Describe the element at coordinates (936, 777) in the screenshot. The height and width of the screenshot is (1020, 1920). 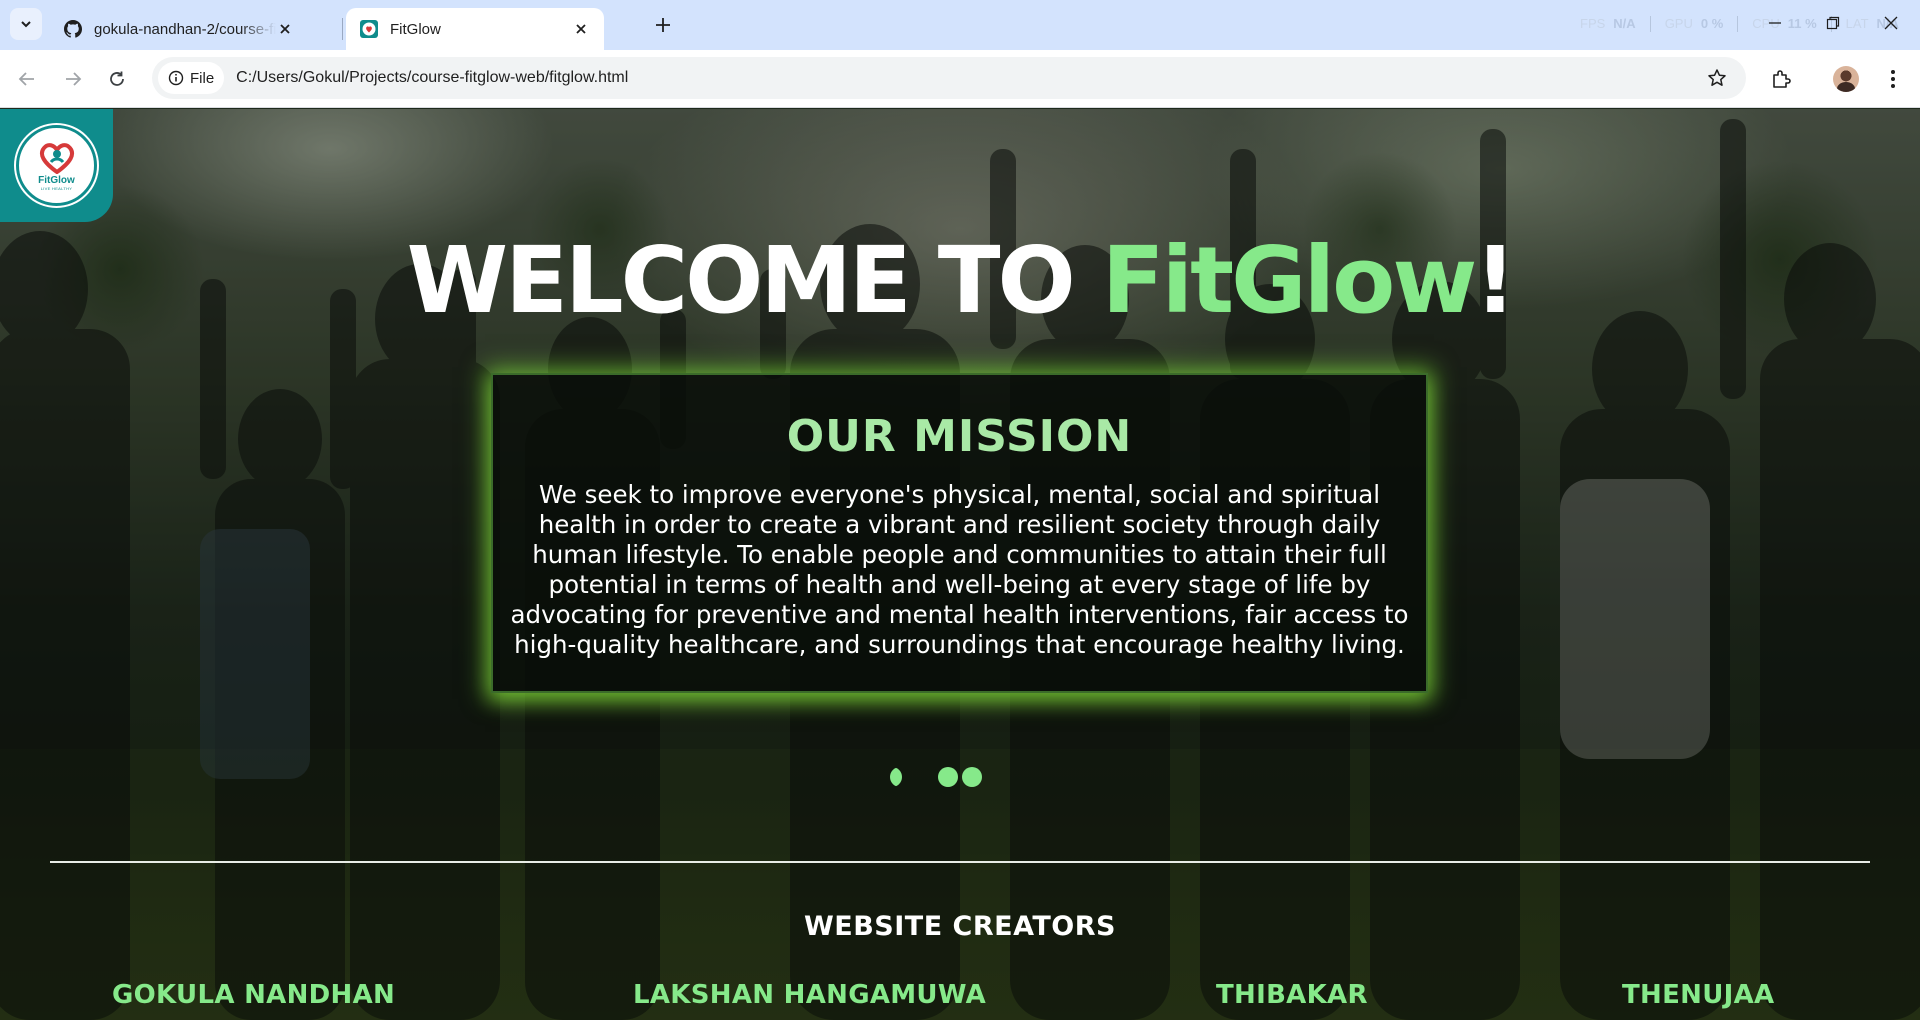
I see `carousel-dots` at that location.